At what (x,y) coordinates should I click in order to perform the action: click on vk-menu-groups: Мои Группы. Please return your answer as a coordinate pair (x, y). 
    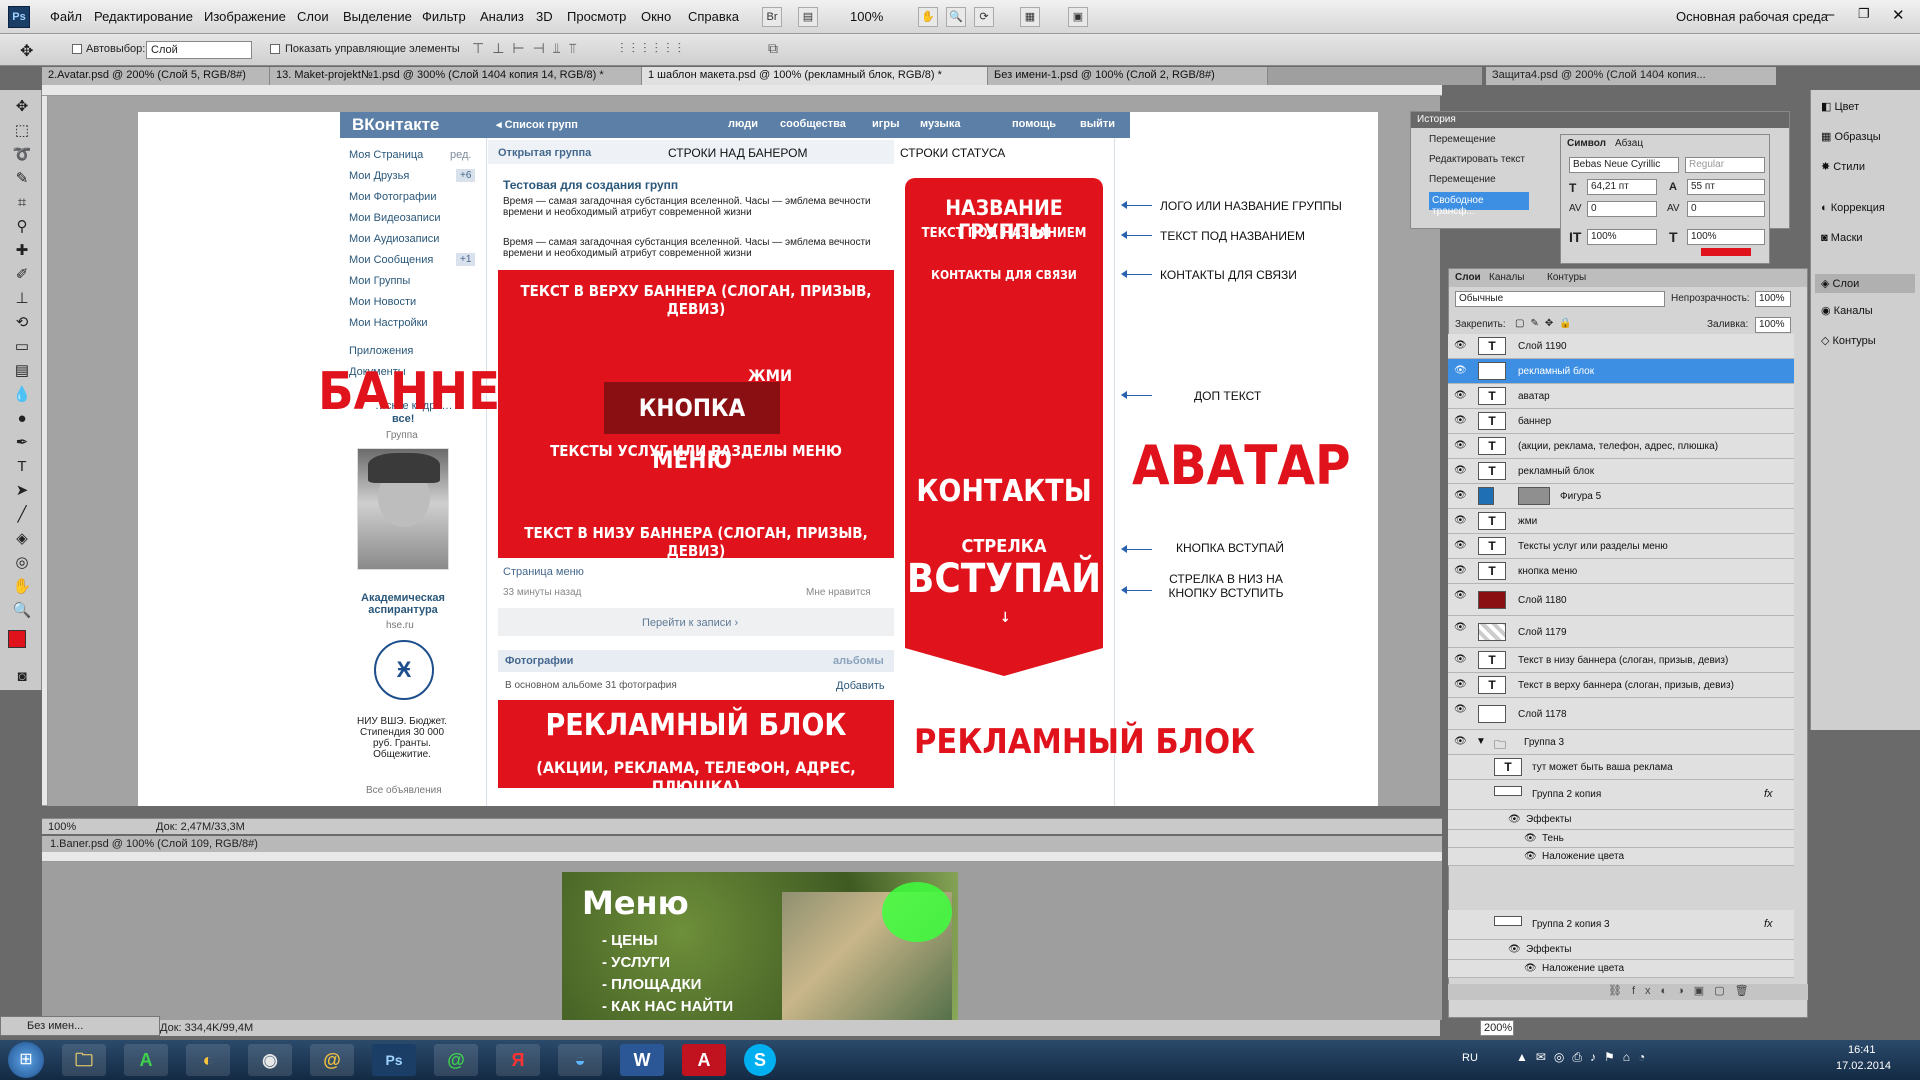
    Looking at the image, I should click on (379, 281).